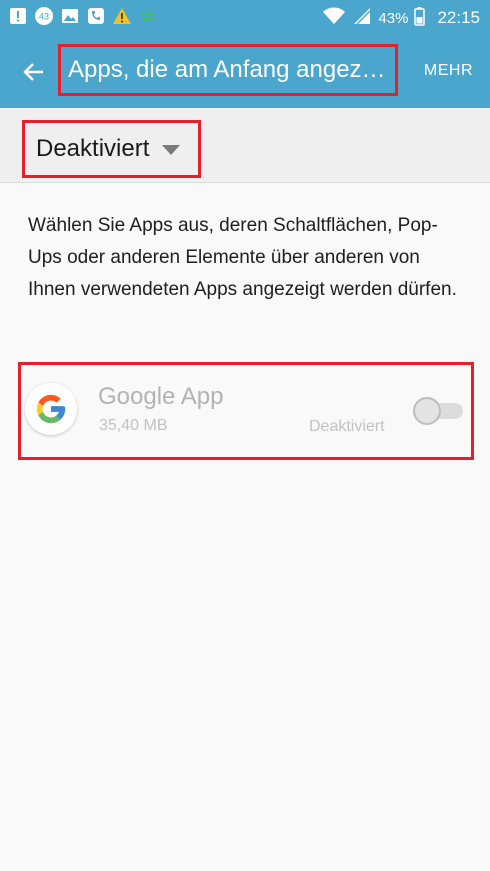 The width and height of the screenshot is (490, 871). I want to click on status-bar: 43 43% 22:15, so click(245, 18).